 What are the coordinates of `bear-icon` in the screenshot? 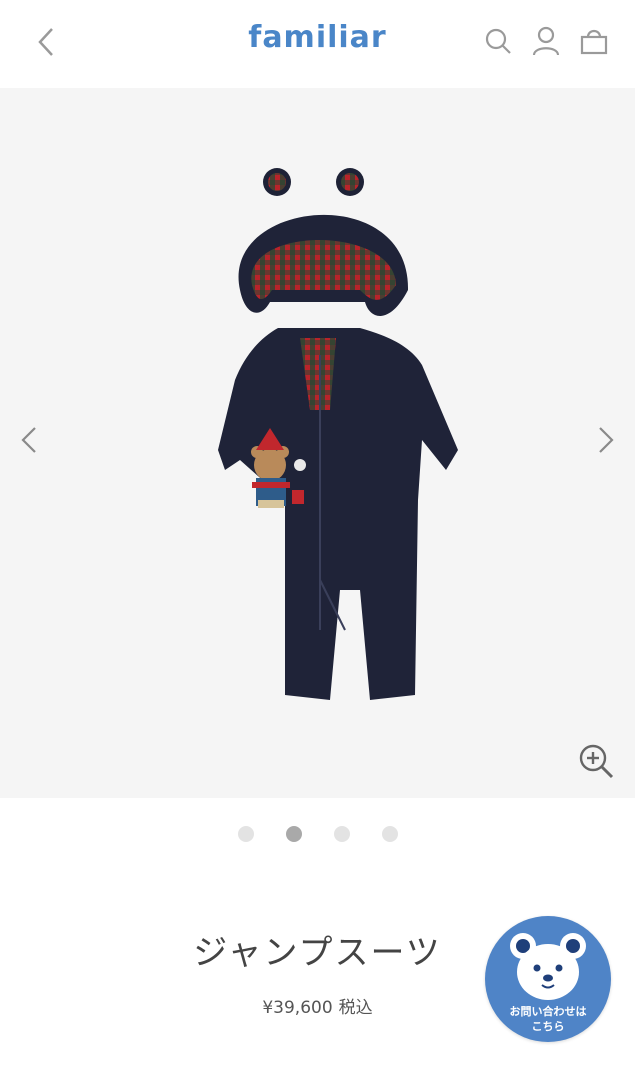 It's located at (548, 966).